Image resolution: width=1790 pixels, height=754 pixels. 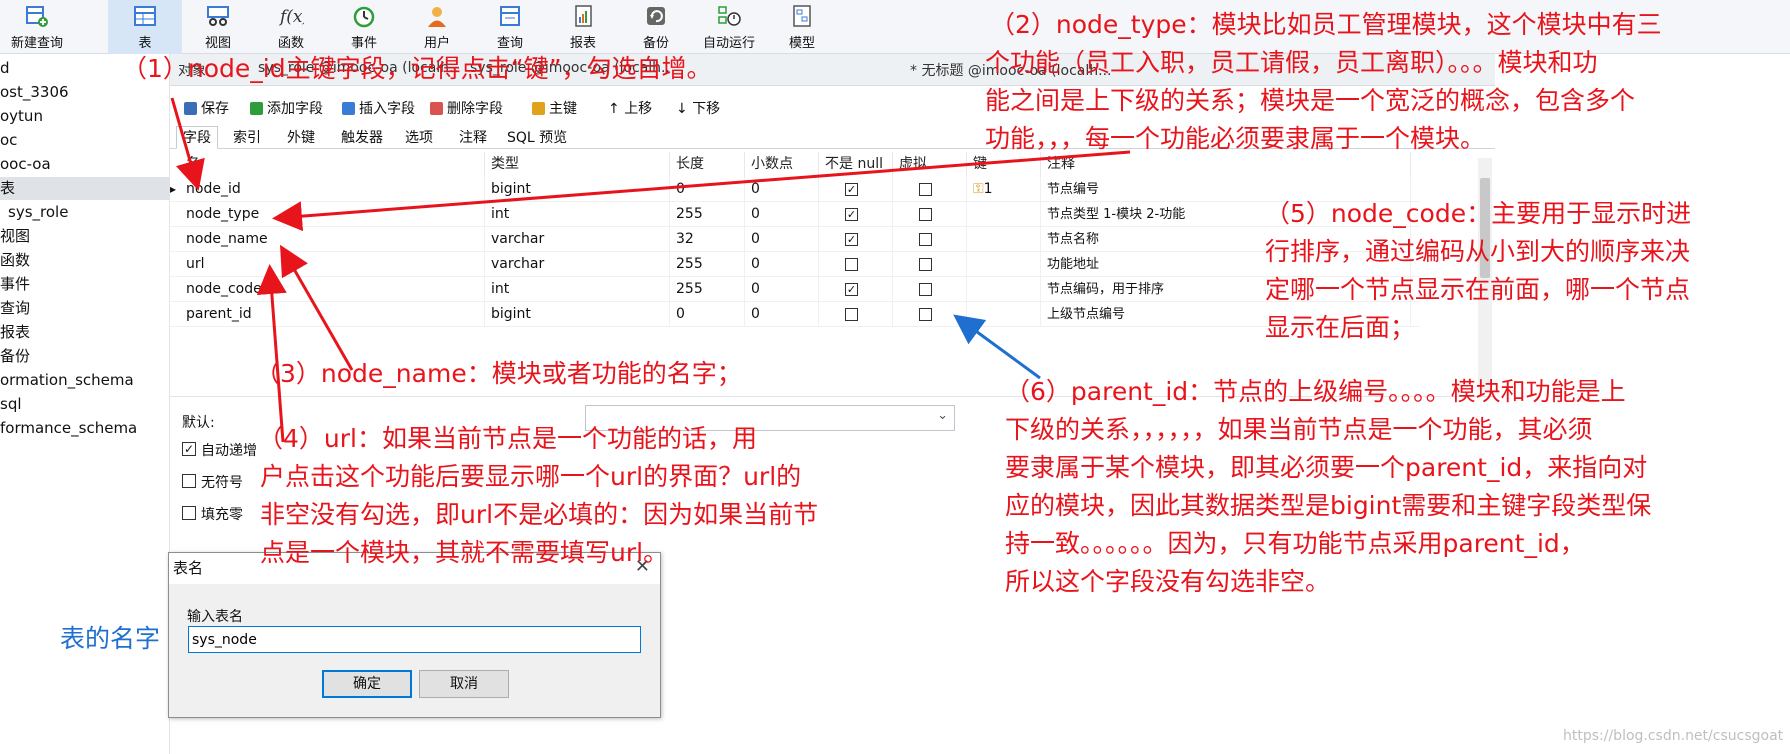 I want to click on cell-name: node_type, so click(x=332, y=214).